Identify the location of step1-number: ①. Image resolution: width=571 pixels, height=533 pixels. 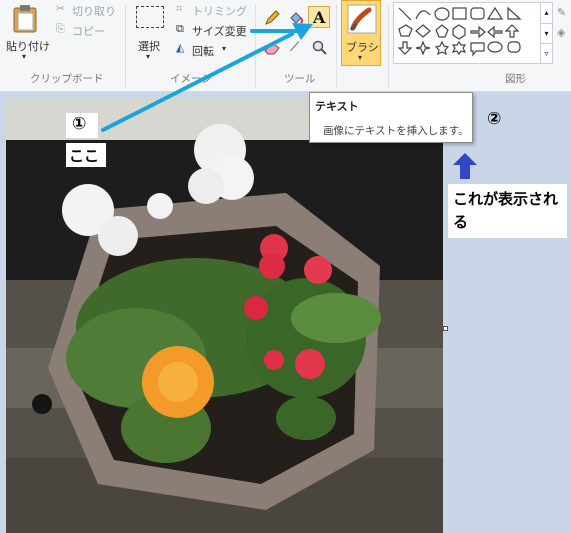
(79, 124).